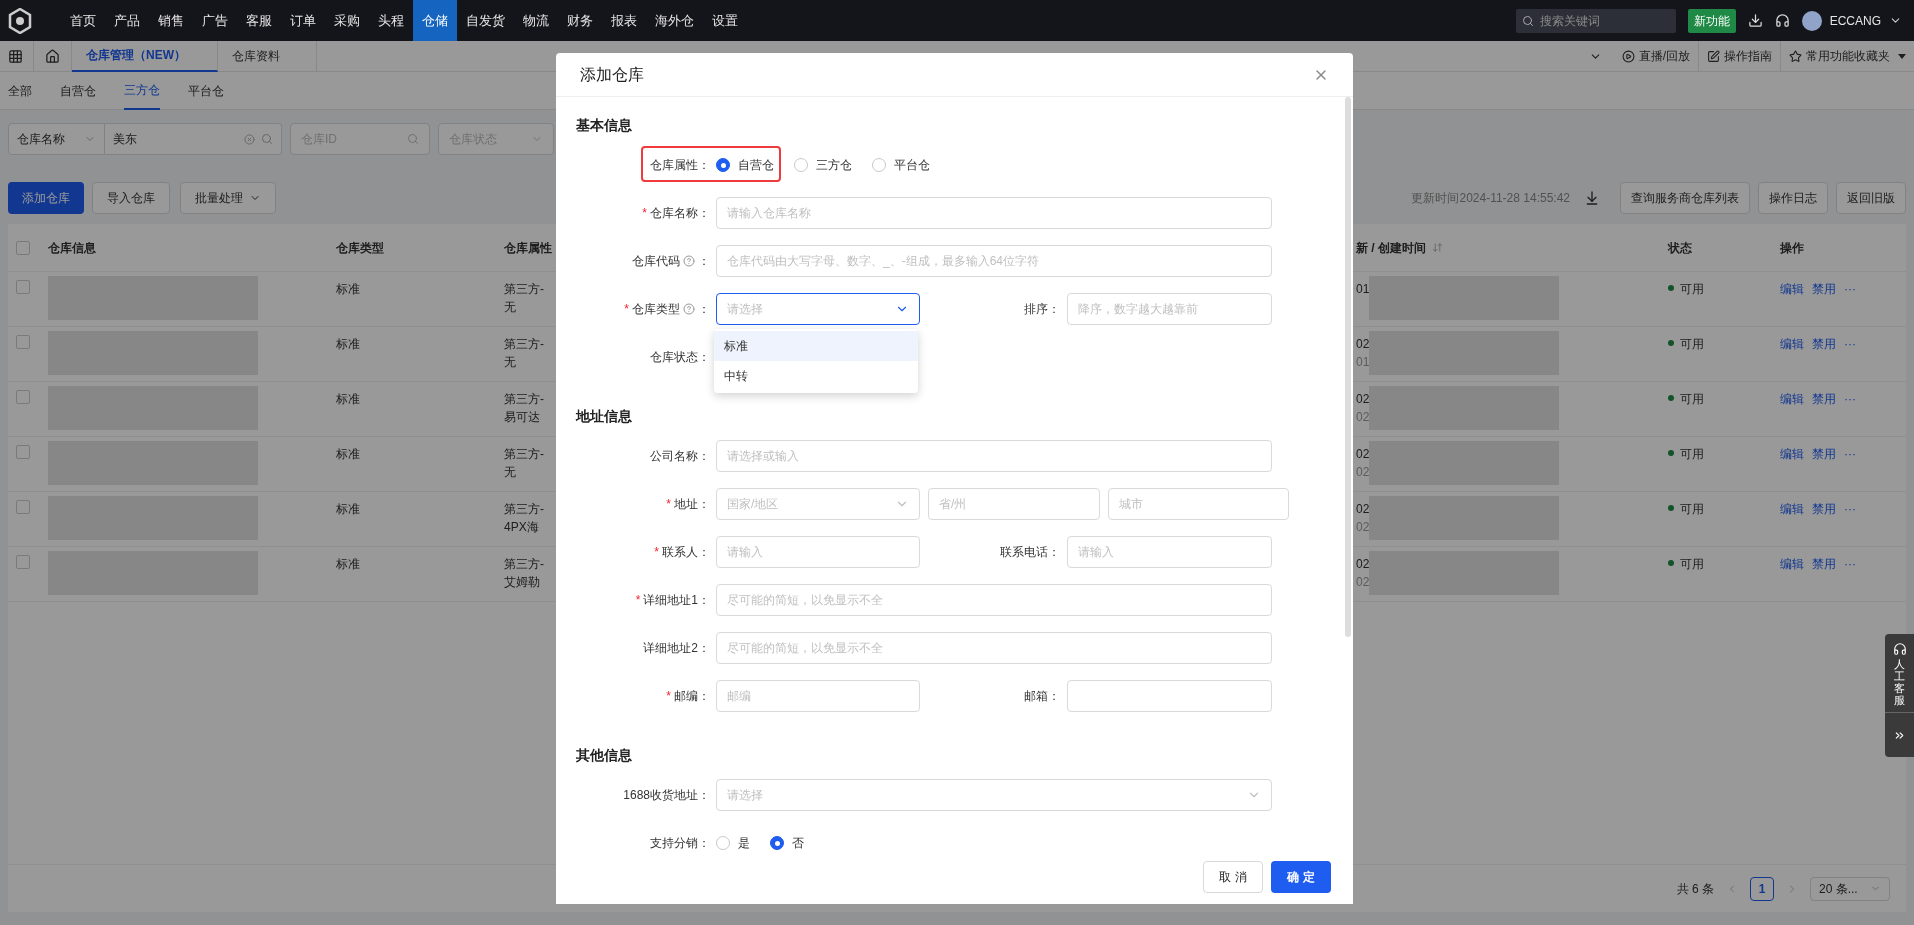 The image size is (1914, 925). What do you see at coordinates (1437, 247) in the screenshot?
I see `sort-icon` at bounding box center [1437, 247].